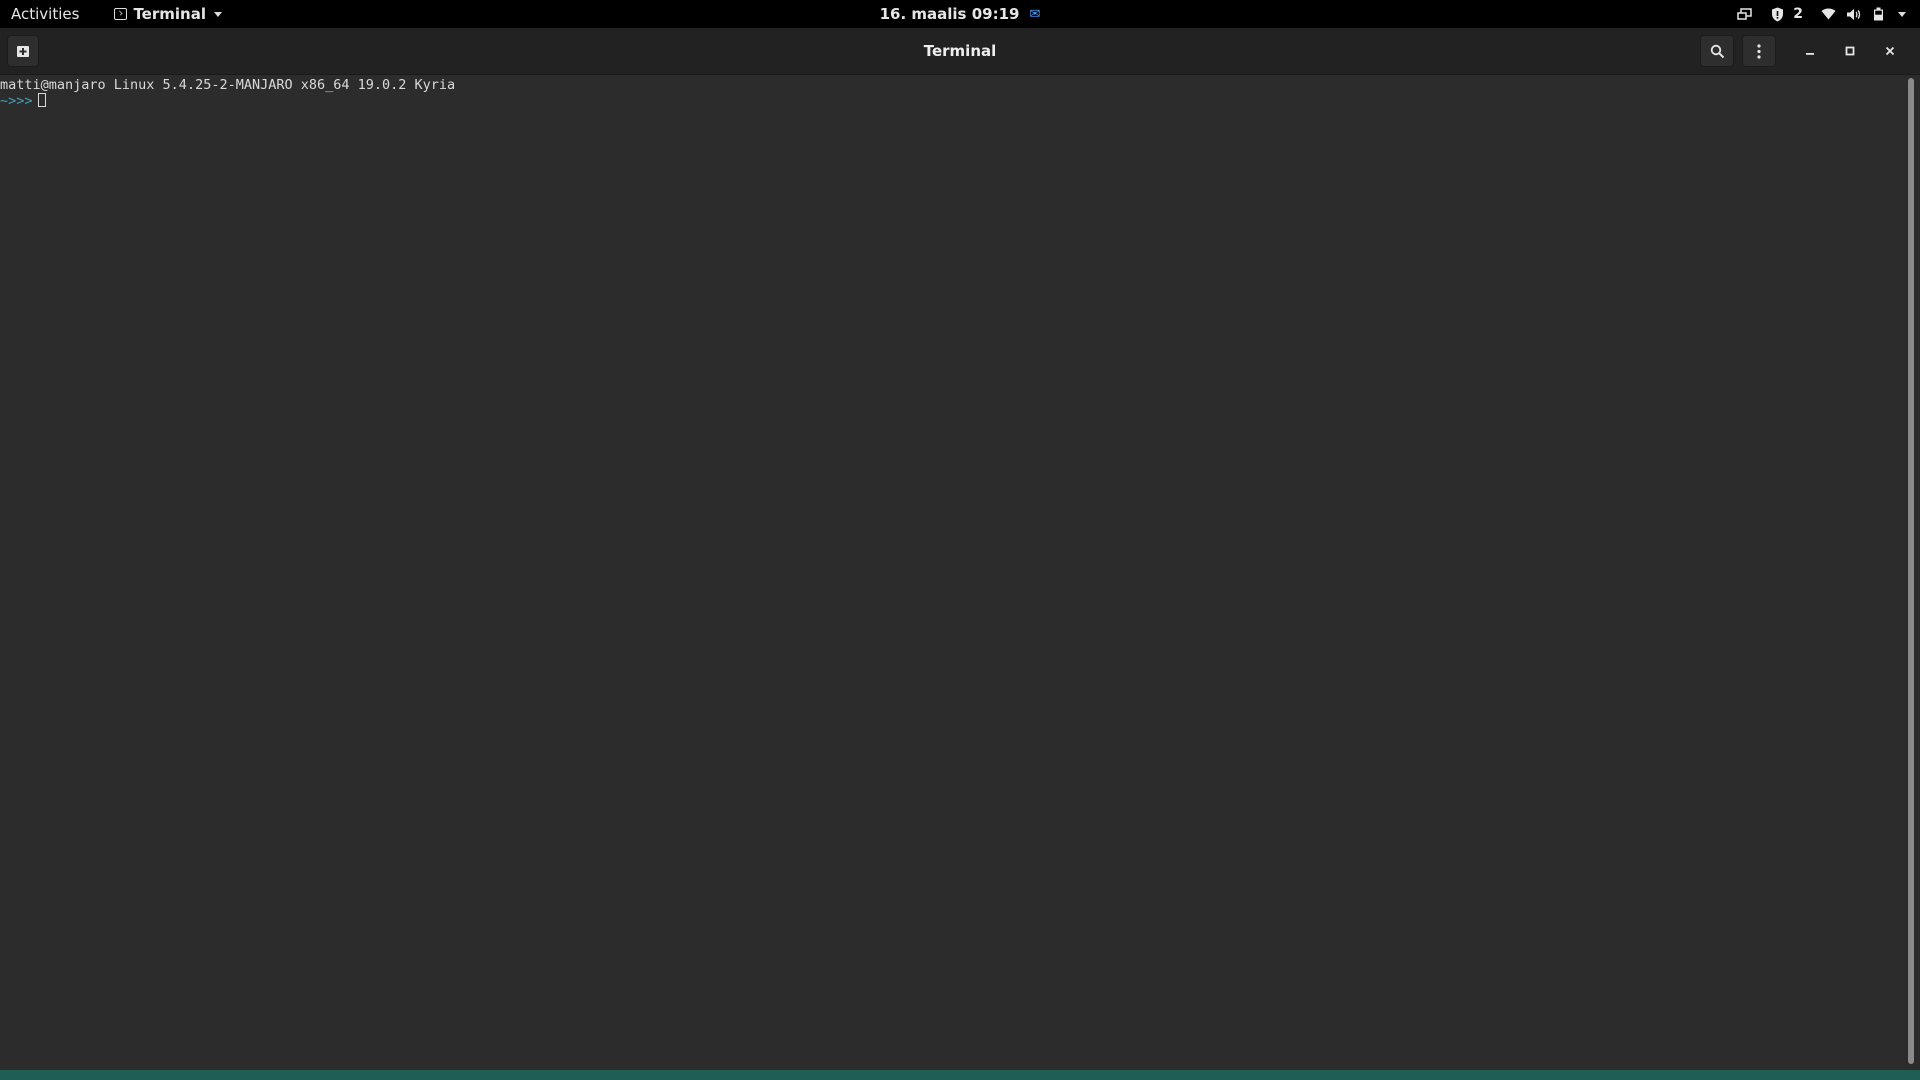 Image resolution: width=1920 pixels, height=1080 pixels. Describe the element at coordinates (1878, 14) in the screenshot. I see `battery-icon` at that location.